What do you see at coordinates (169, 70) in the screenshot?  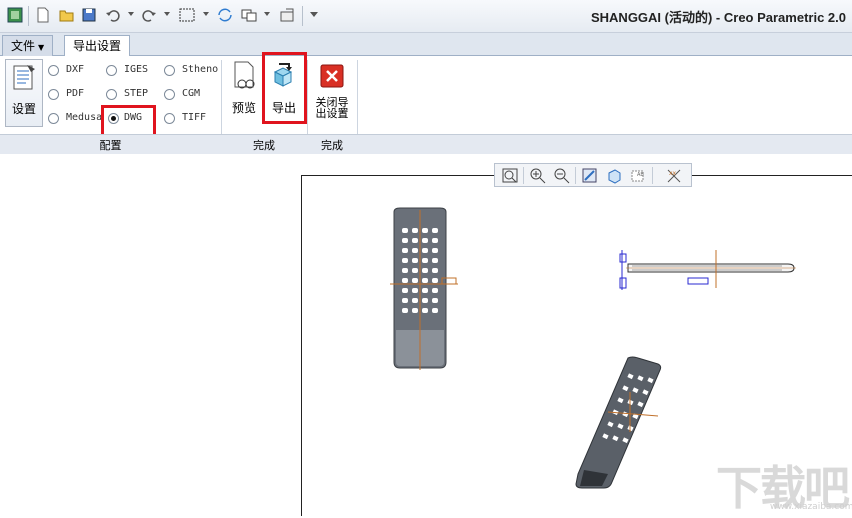 I see `radio-stheno` at bounding box center [169, 70].